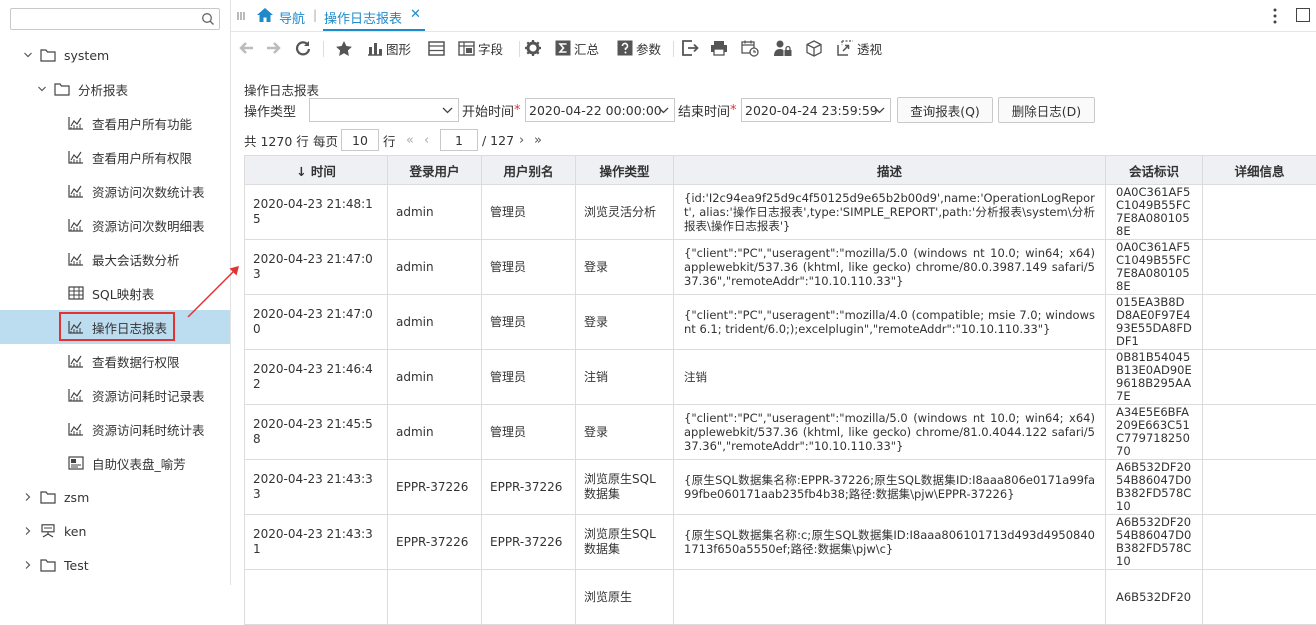 The height and width of the screenshot is (625, 1316). Describe the element at coordinates (1275, 16) in the screenshot. I see `more-vertical-icon` at that location.